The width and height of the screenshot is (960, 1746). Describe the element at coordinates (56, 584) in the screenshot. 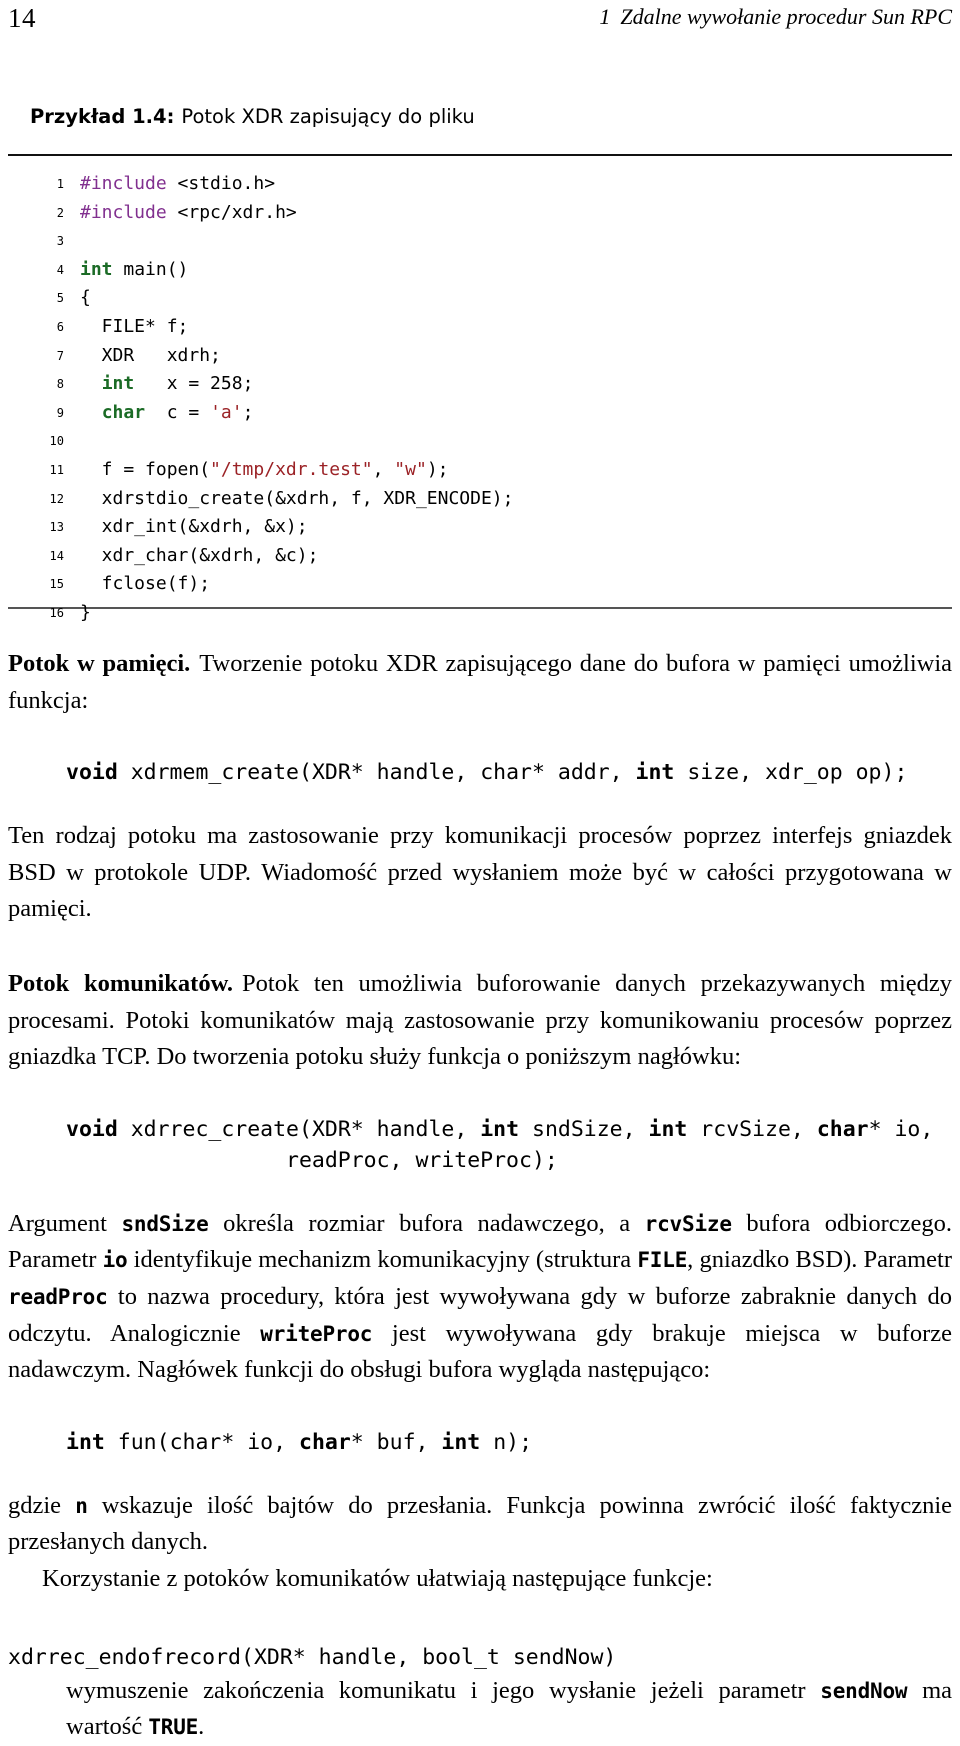

I see `line-number: 15` at that location.